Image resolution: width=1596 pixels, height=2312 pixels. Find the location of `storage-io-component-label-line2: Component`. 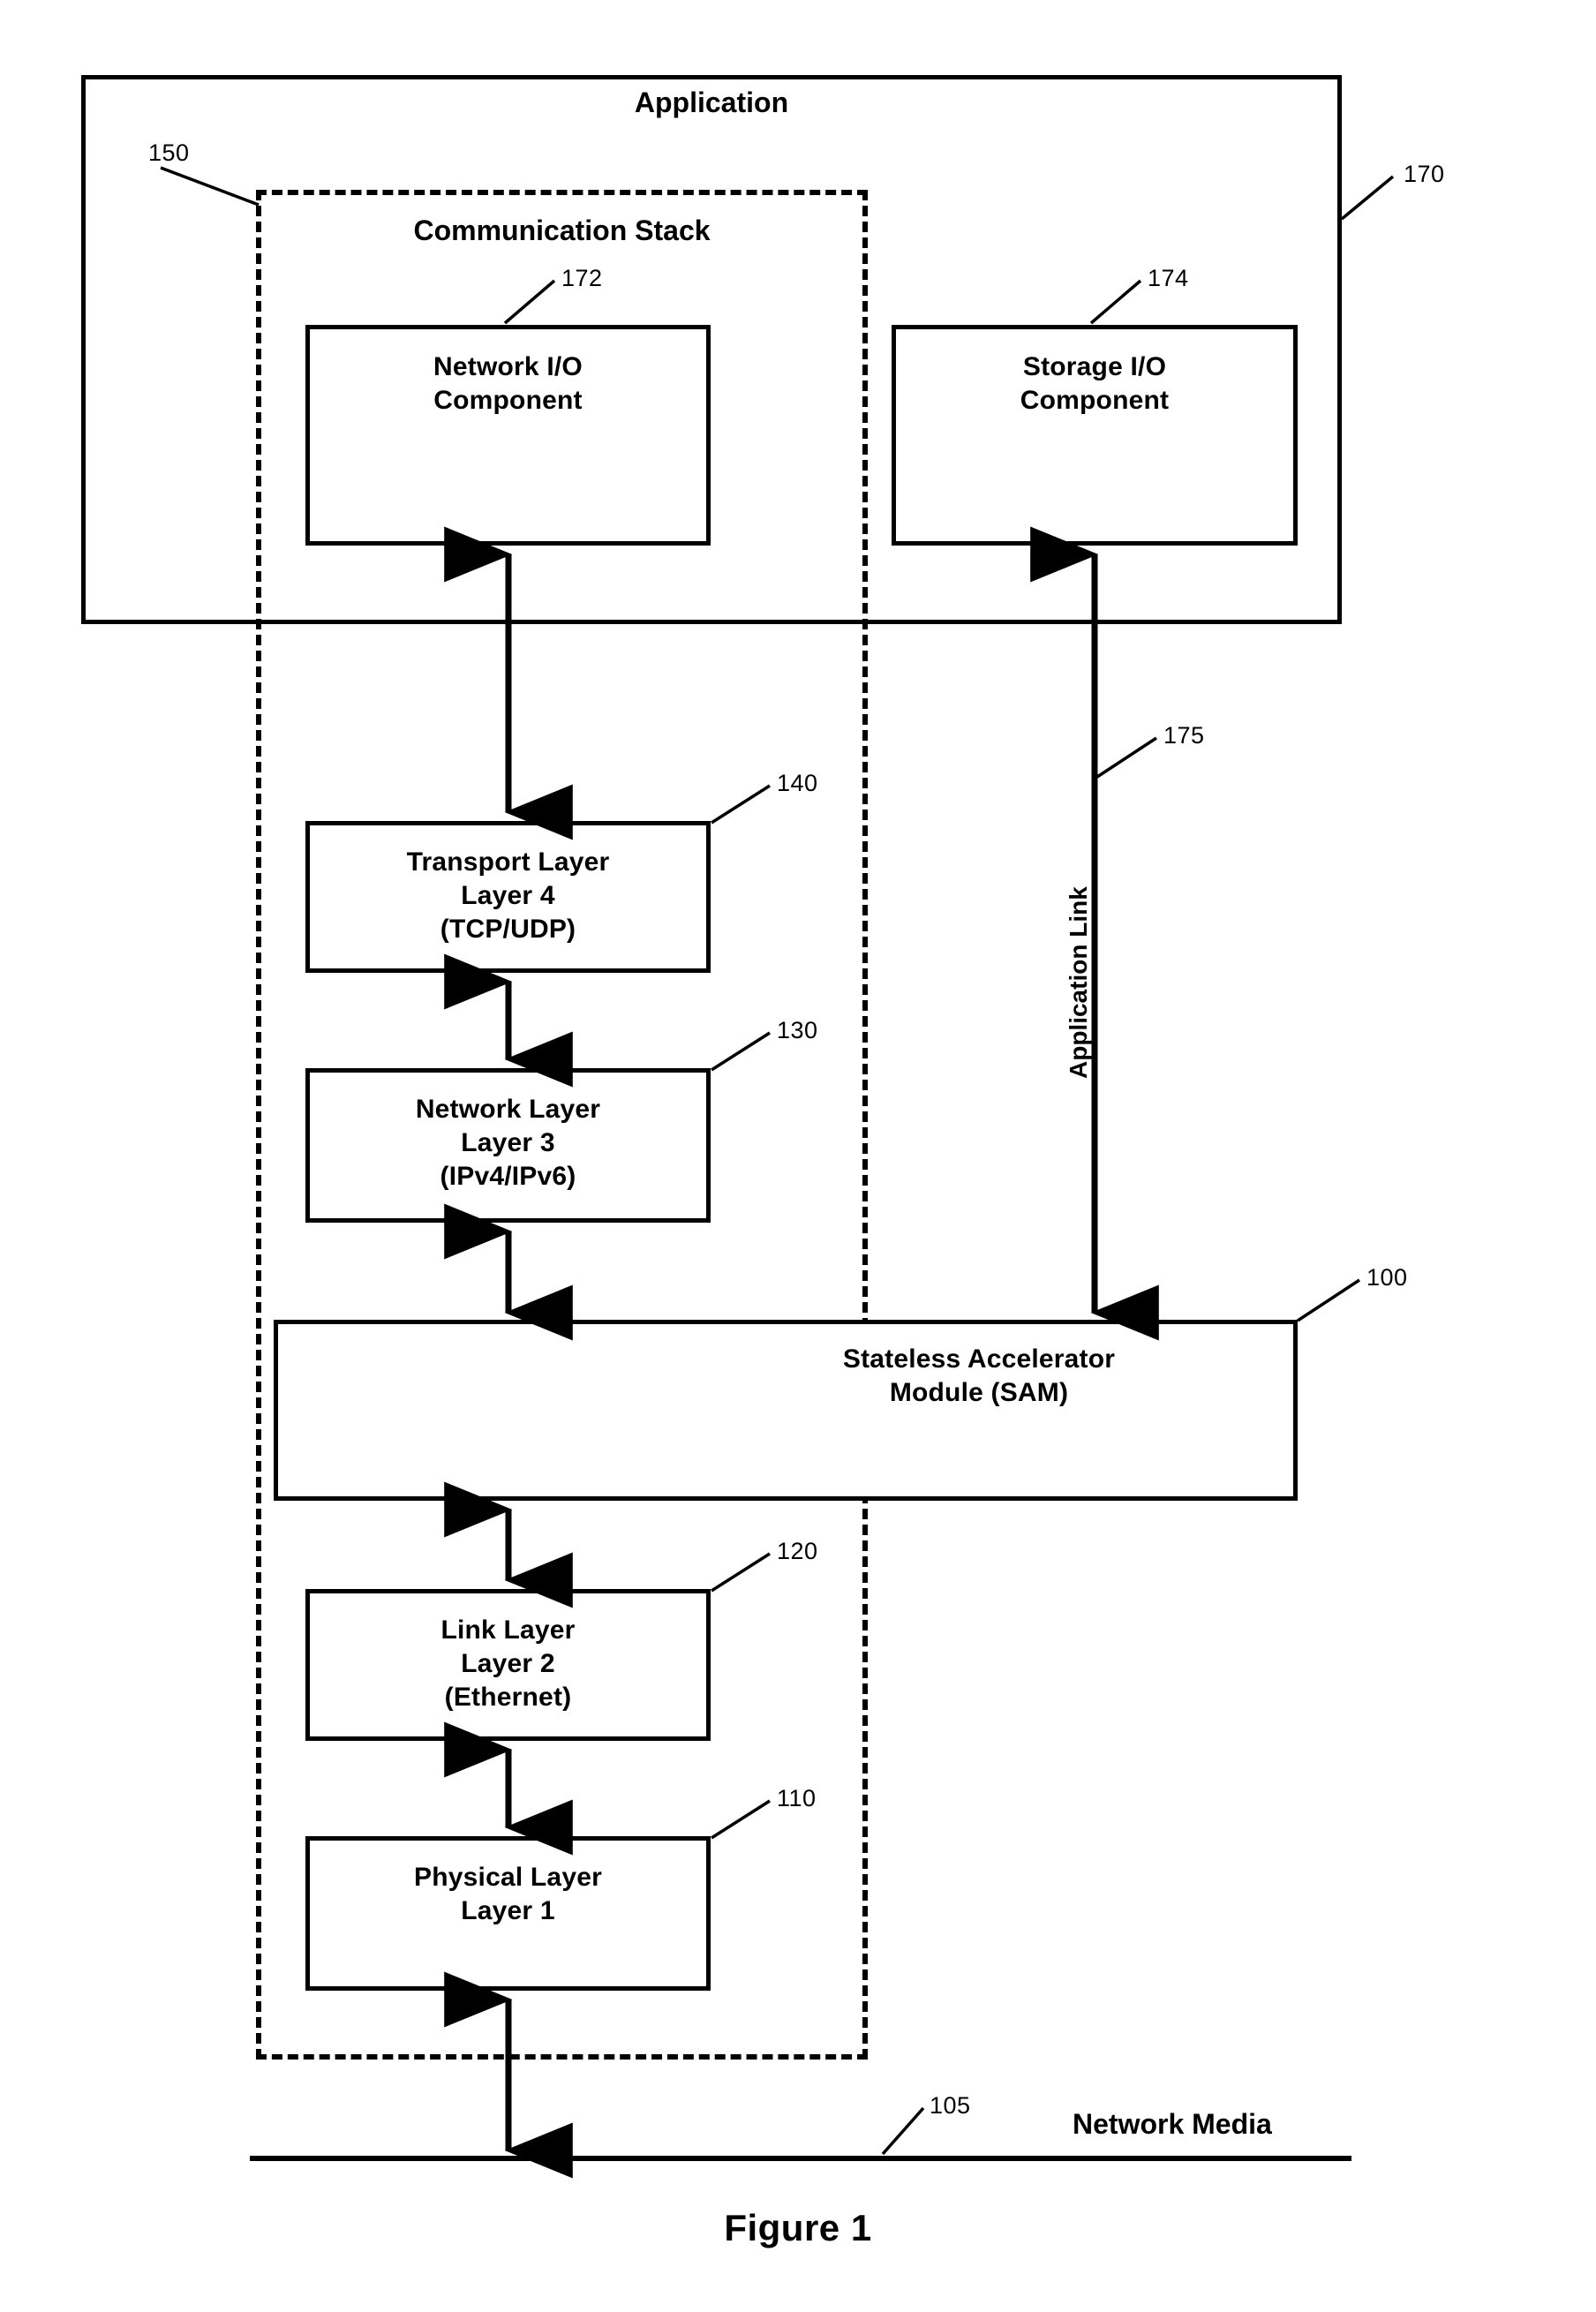

storage-io-component-label-line2: Component is located at coordinates (1095, 400).